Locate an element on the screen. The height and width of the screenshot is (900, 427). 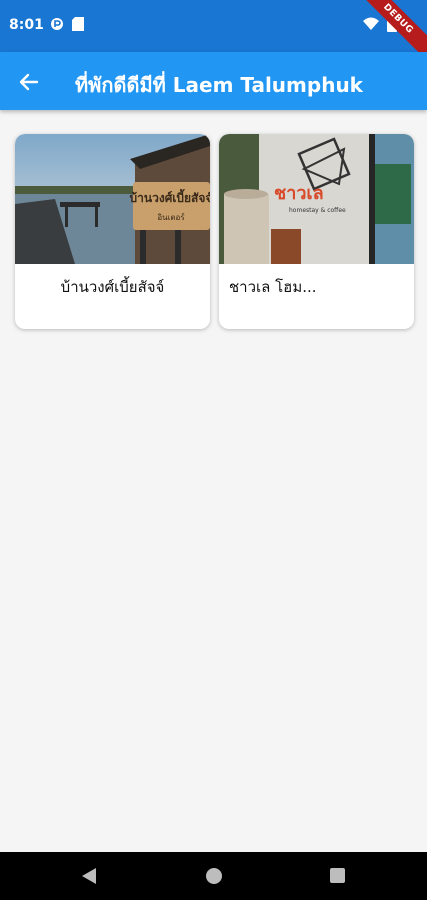
svg-text: ชาวเล is located at coordinates (299, 193).